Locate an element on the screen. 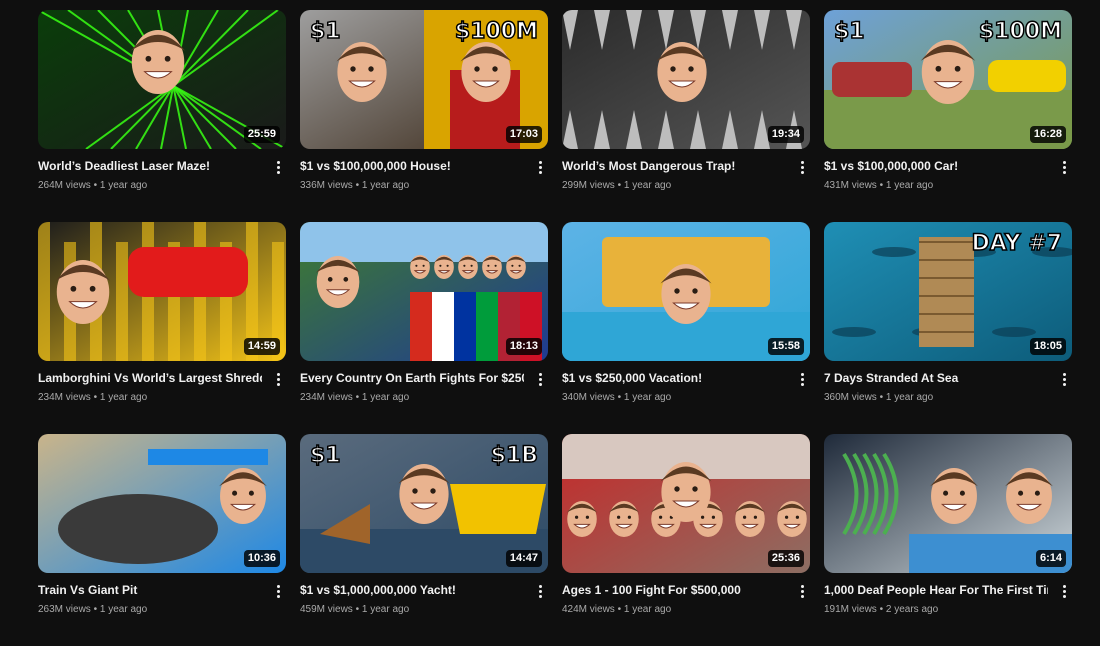 The width and height of the screenshot is (1100, 646). thumbnail-deaf is located at coordinates (948, 503).